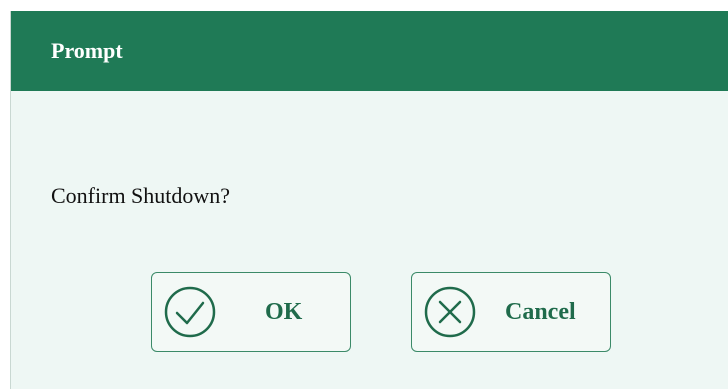 The width and height of the screenshot is (728, 389). Describe the element at coordinates (190, 312) in the screenshot. I see `check-circle-icon` at that location.